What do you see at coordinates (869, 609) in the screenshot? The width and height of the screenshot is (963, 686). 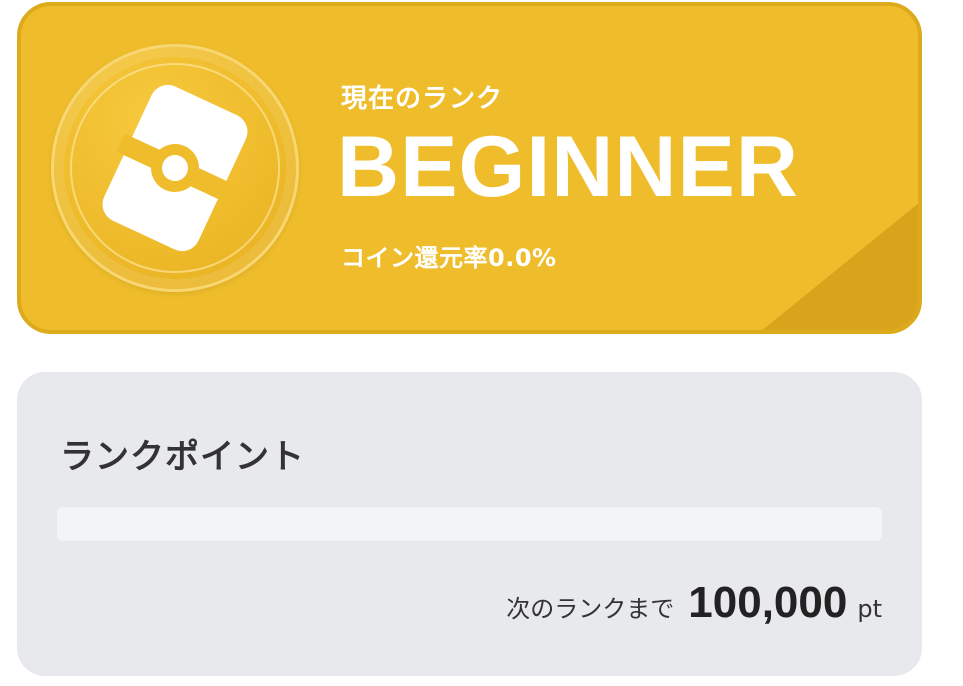 I see `points-unit: pt` at bounding box center [869, 609].